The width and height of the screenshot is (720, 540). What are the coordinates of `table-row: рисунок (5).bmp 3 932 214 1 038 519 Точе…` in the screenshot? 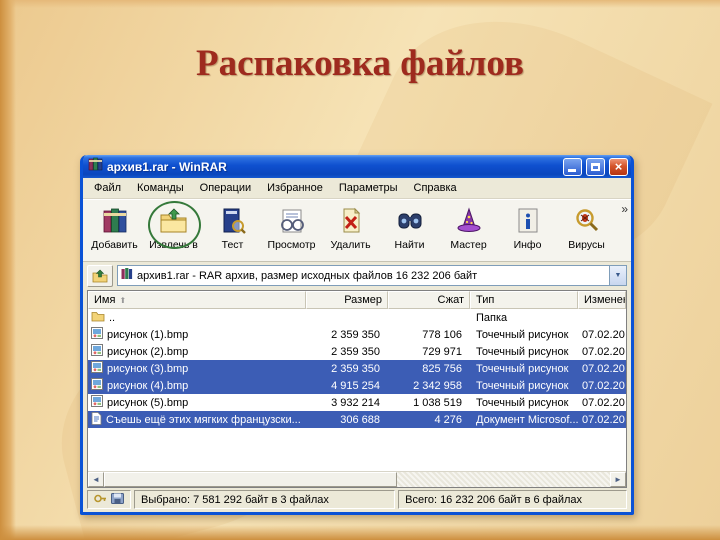 It's located at (357, 402).